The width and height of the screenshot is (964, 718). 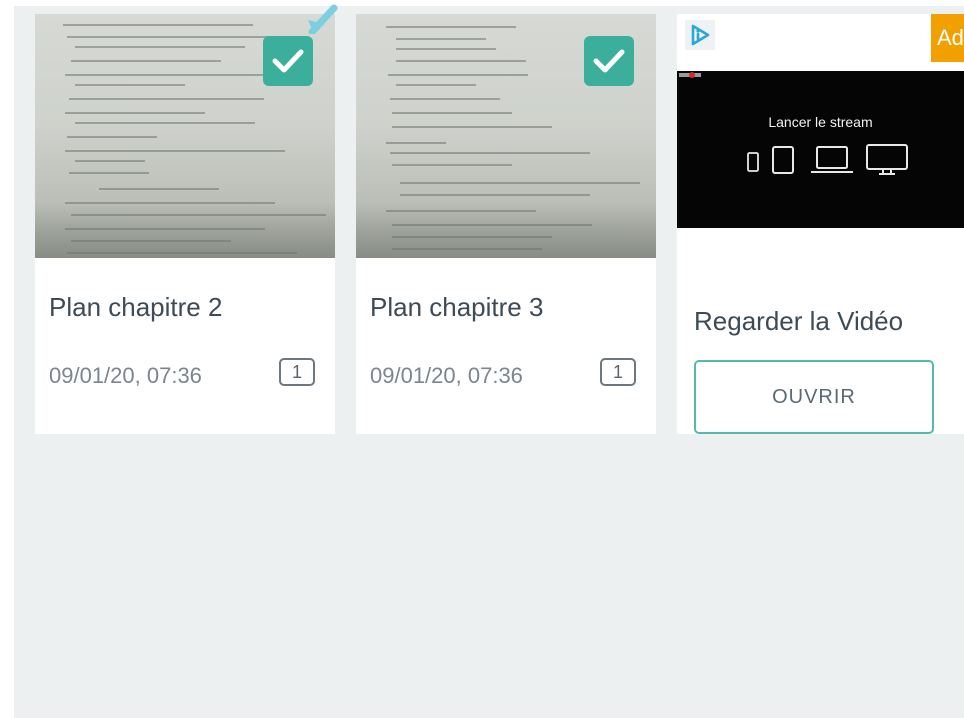 I want to click on document-title: Plan chapitre 3, so click(x=457, y=307).